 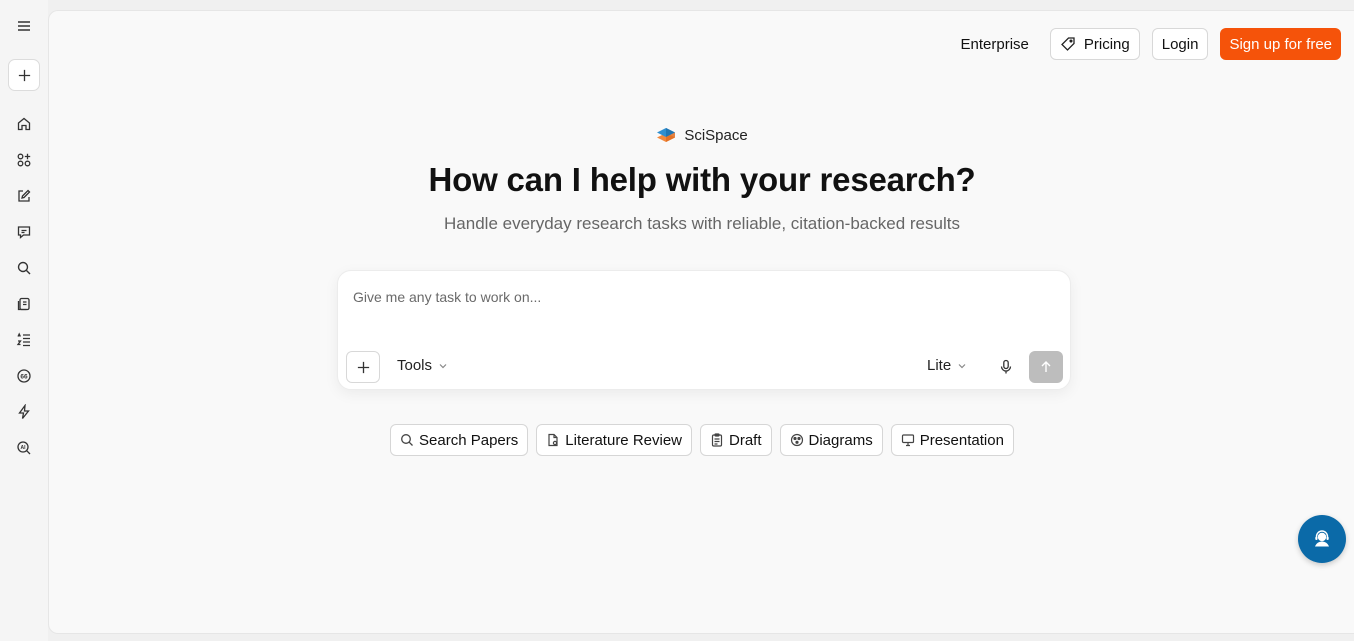 What do you see at coordinates (415, 365) in the screenshot?
I see `tools-label: Tools` at bounding box center [415, 365].